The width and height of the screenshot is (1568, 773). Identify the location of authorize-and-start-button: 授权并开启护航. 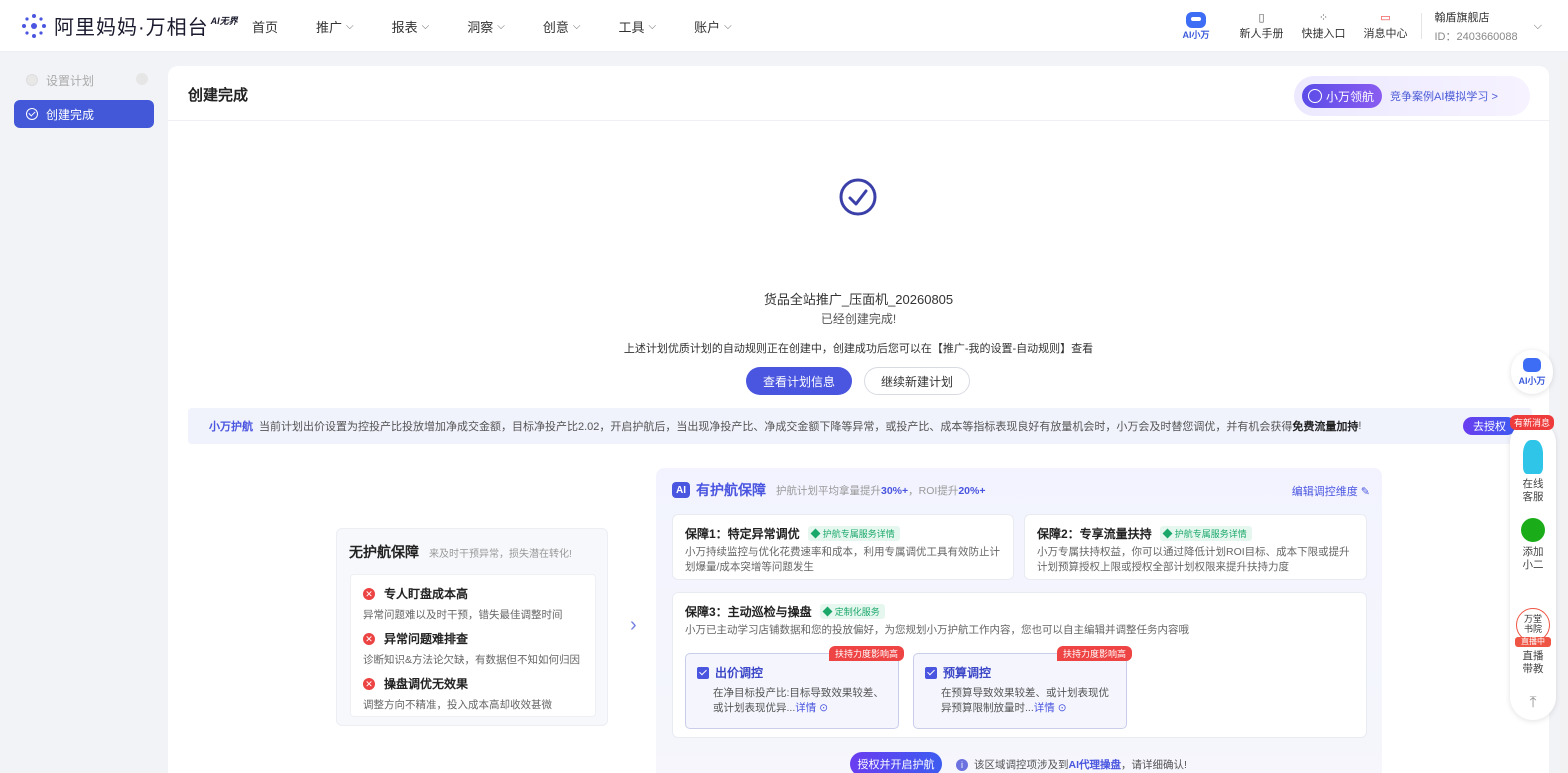
(896, 762).